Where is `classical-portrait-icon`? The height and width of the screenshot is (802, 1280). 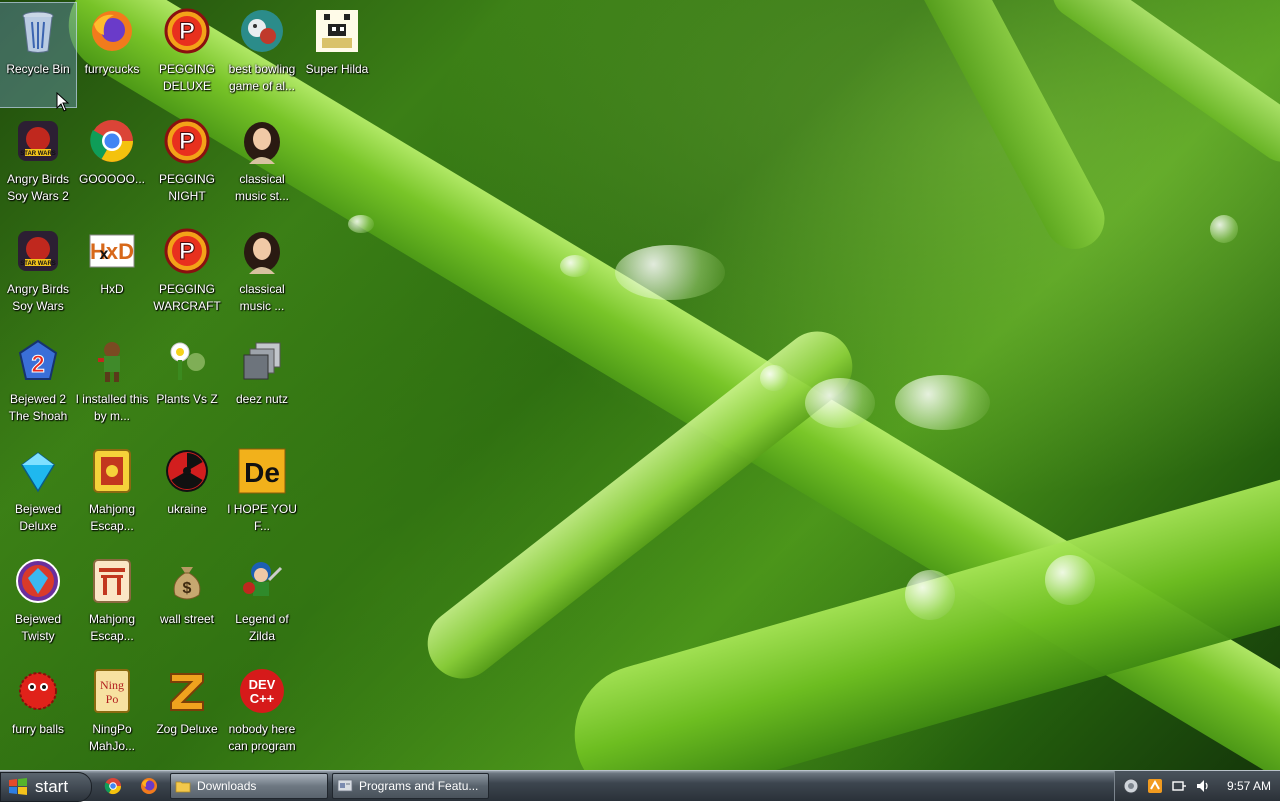 classical-portrait-icon is located at coordinates (262, 141).